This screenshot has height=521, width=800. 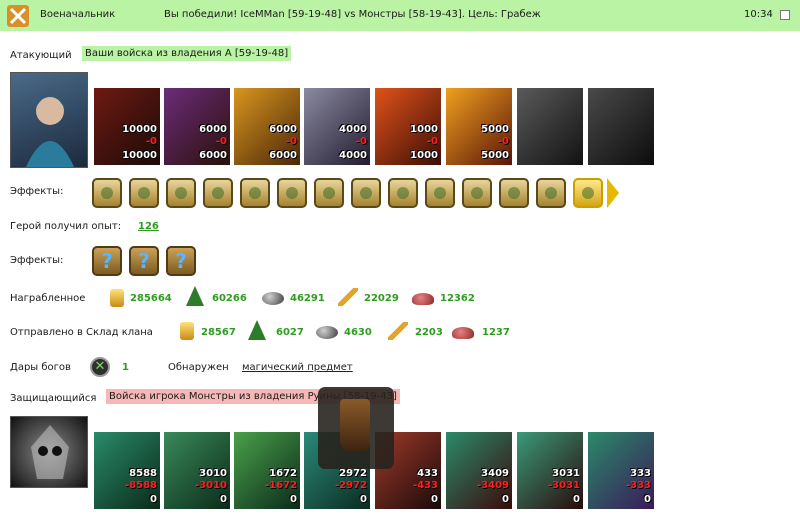 What do you see at coordinates (187, 53) in the screenshot?
I see `attacker-tag: Ваши войска из владения A [59-19-48]` at bounding box center [187, 53].